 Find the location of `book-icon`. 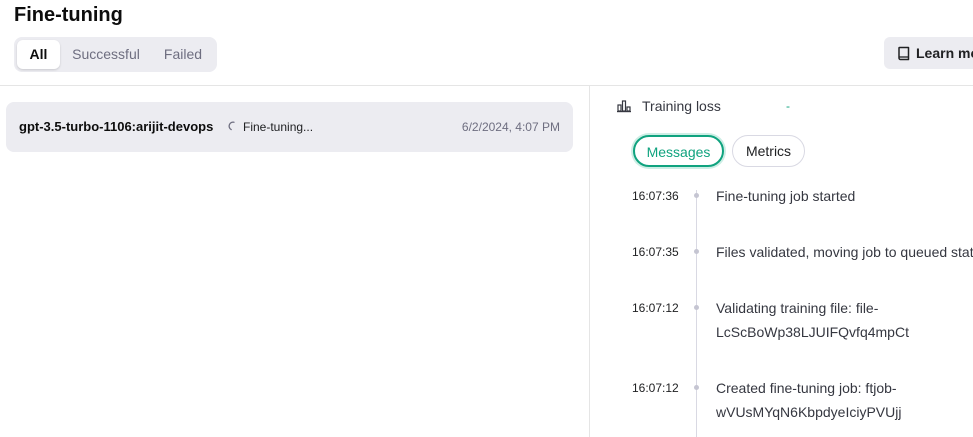

book-icon is located at coordinates (904, 53).